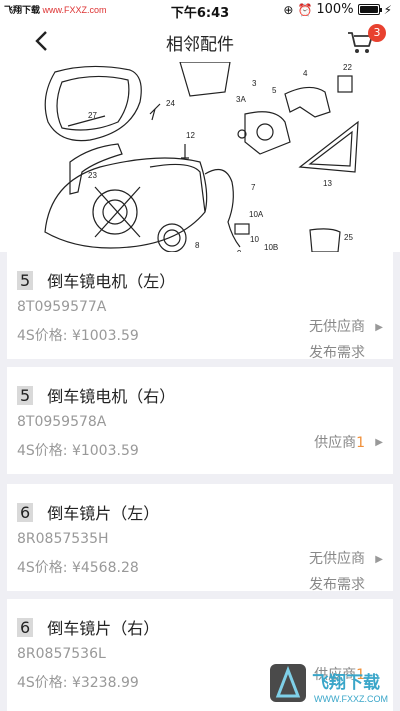 The image size is (400, 711). I want to click on supplier-link: 供应商1, so click(339, 442).